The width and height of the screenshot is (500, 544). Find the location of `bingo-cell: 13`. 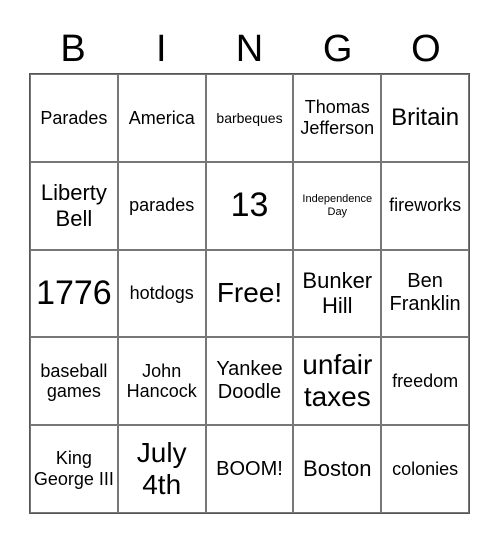

bingo-cell: 13 is located at coordinates (249, 205).